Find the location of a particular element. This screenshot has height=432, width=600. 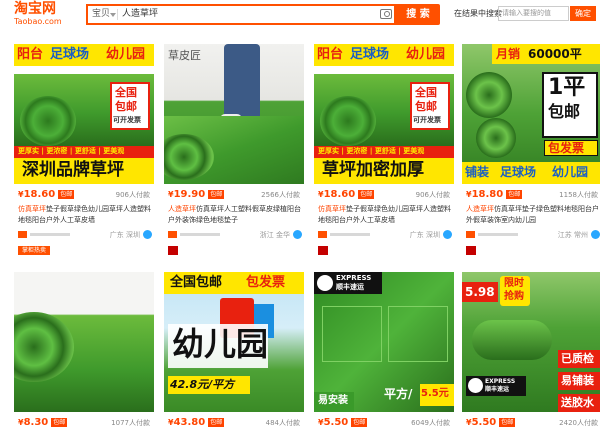

product-title: 人造草坪仿真草坪人工塑料假草皮绿植阳台户外装饰绿色地毯垫子 is located at coordinates (235, 215).